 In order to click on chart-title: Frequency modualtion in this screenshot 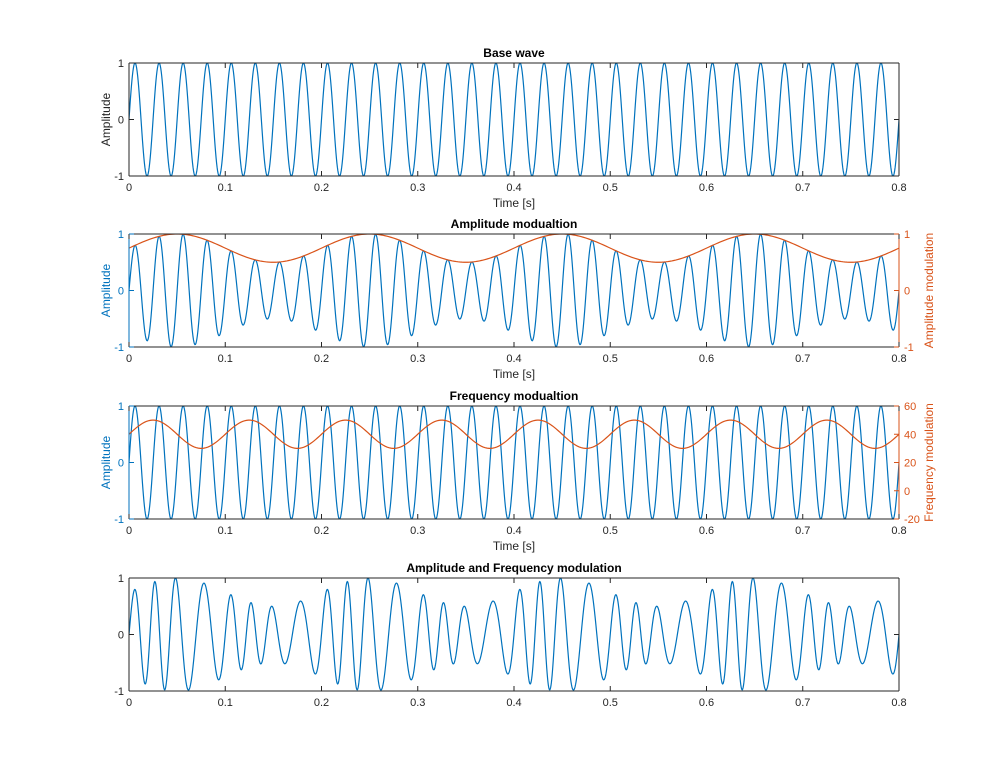, I will do `click(514, 396)`.